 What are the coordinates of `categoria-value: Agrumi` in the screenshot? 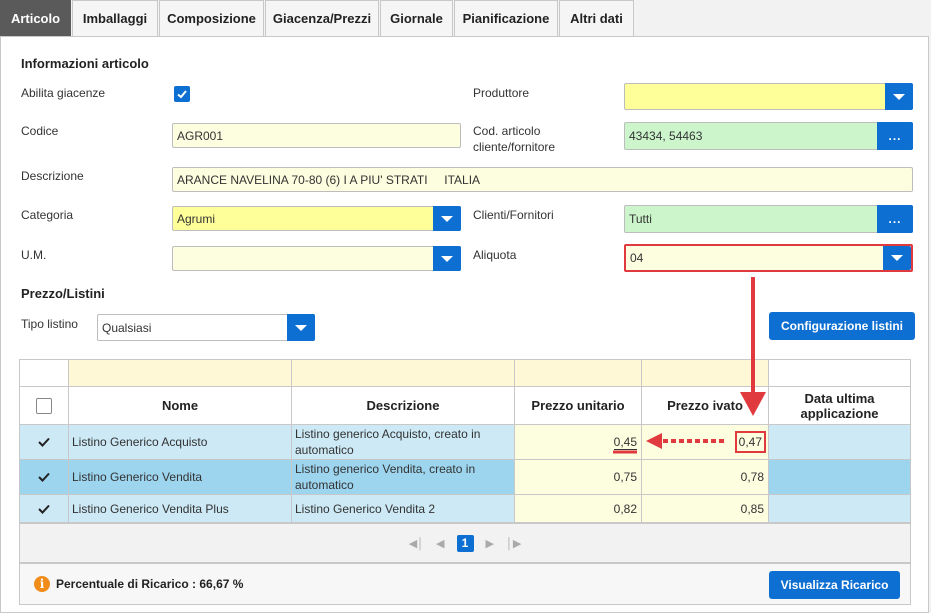 It's located at (196, 218).